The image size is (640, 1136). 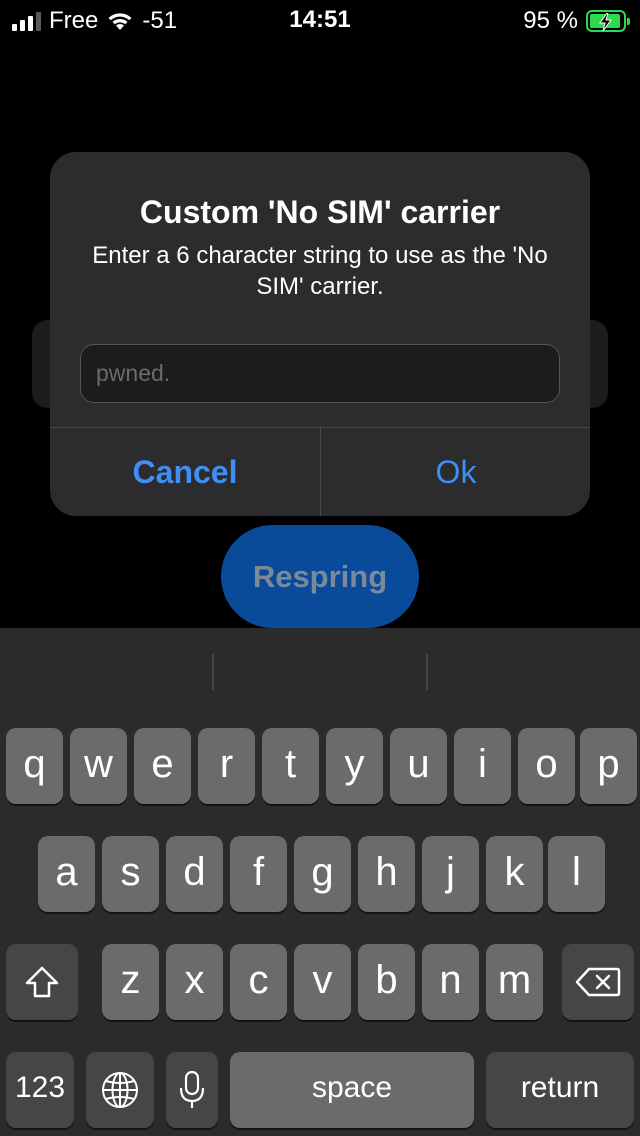 I want to click on ok-button: Ok, so click(x=455, y=472).